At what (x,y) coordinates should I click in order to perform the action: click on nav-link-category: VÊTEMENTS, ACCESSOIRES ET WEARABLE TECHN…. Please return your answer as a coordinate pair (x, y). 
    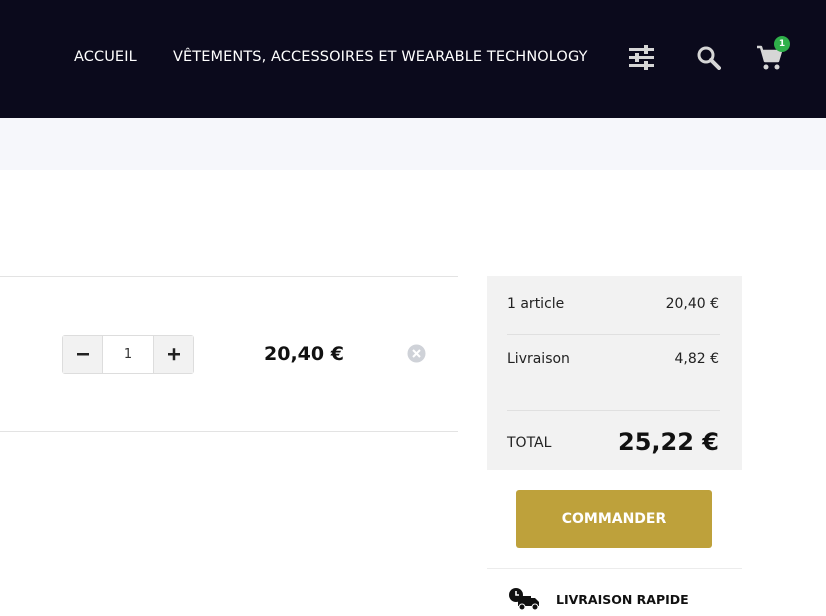
    Looking at the image, I should click on (380, 57).